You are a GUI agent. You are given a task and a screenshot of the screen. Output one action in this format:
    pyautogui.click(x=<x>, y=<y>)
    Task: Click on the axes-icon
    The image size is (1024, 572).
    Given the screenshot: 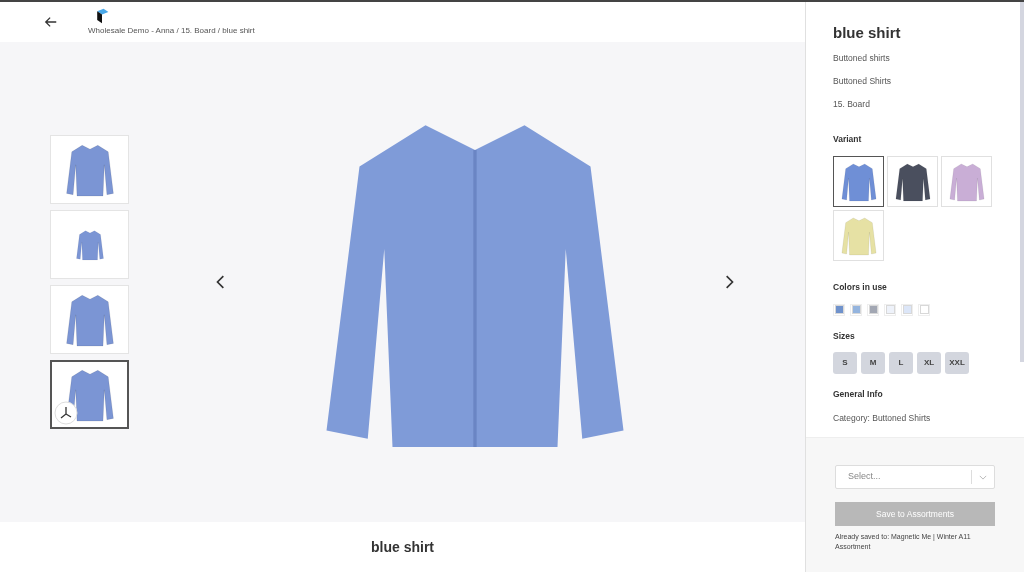 What is the action you would take?
    pyautogui.click(x=66, y=413)
    